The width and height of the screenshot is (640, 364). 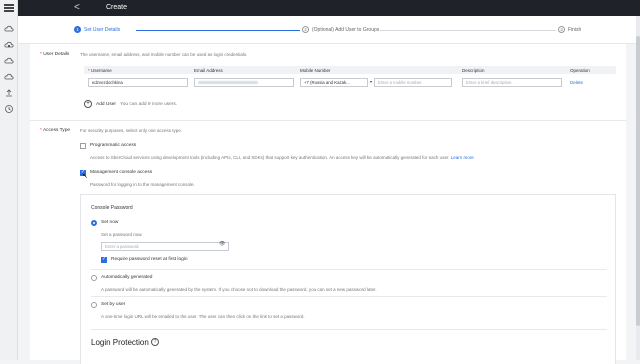 What do you see at coordinates (106, 104) in the screenshot?
I see `add-user-label: Add User` at bounding box center [106, 104].